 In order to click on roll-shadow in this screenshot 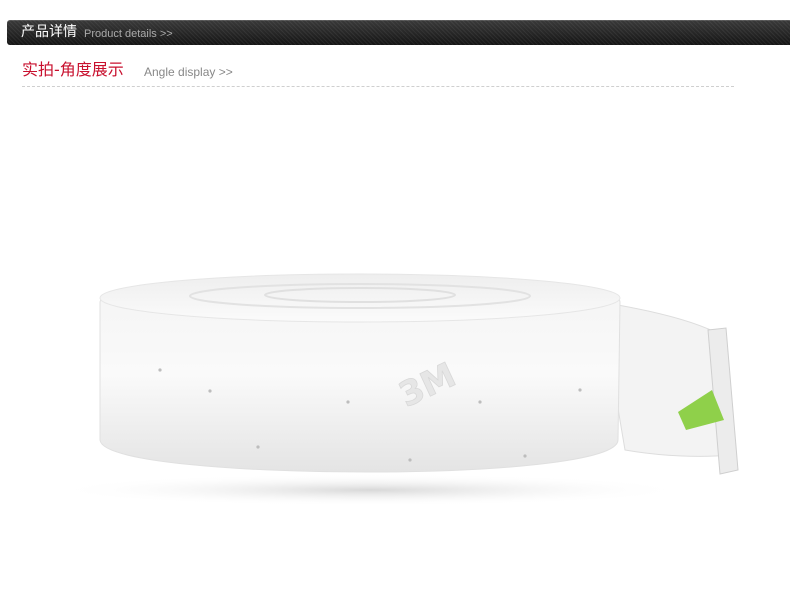, I will do `click(370, 490)`.